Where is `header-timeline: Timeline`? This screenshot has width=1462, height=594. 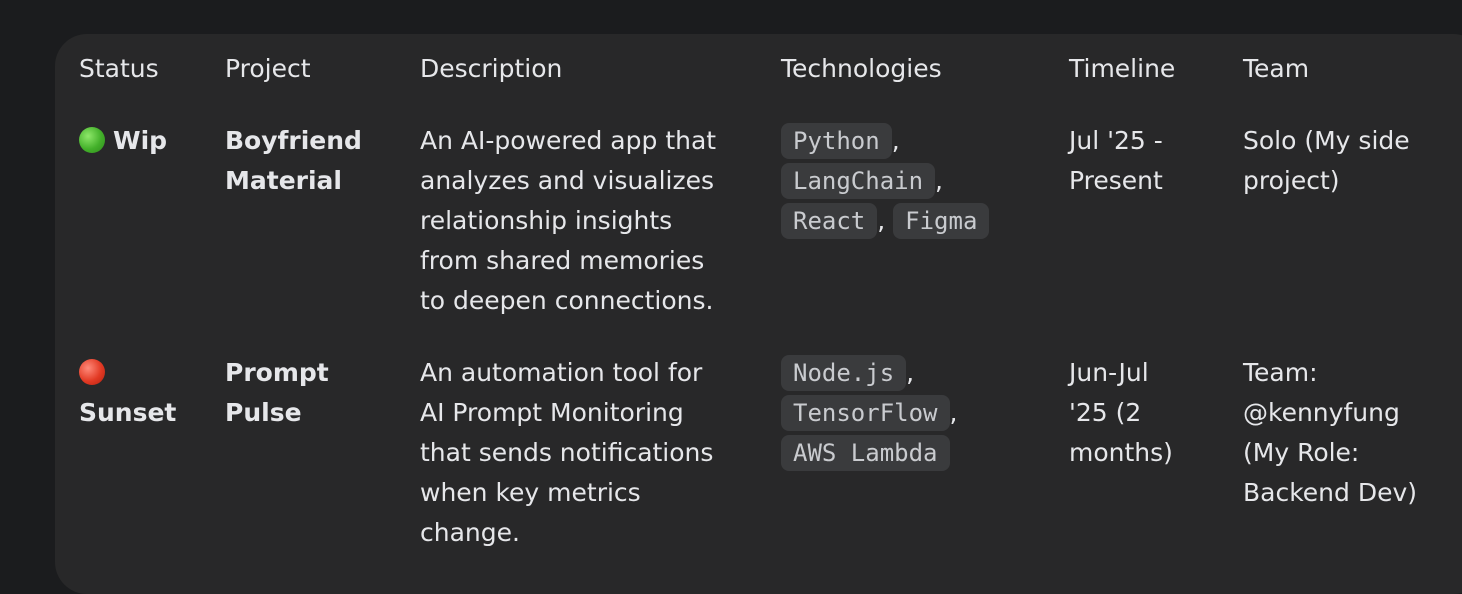
header-timeline: Timeline is located at coordinates (1122, 68).